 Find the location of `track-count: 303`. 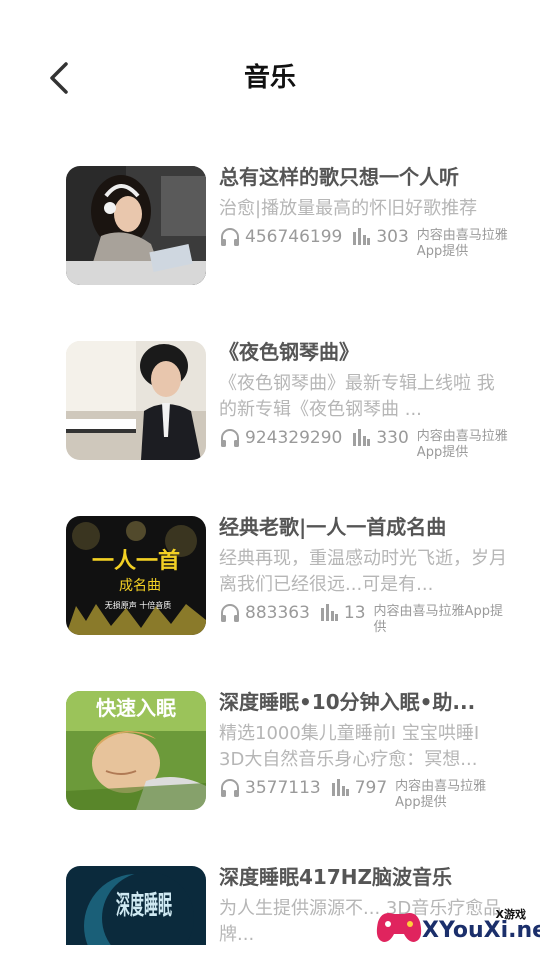

track-count: 303 is located at coordinates (392, 237).